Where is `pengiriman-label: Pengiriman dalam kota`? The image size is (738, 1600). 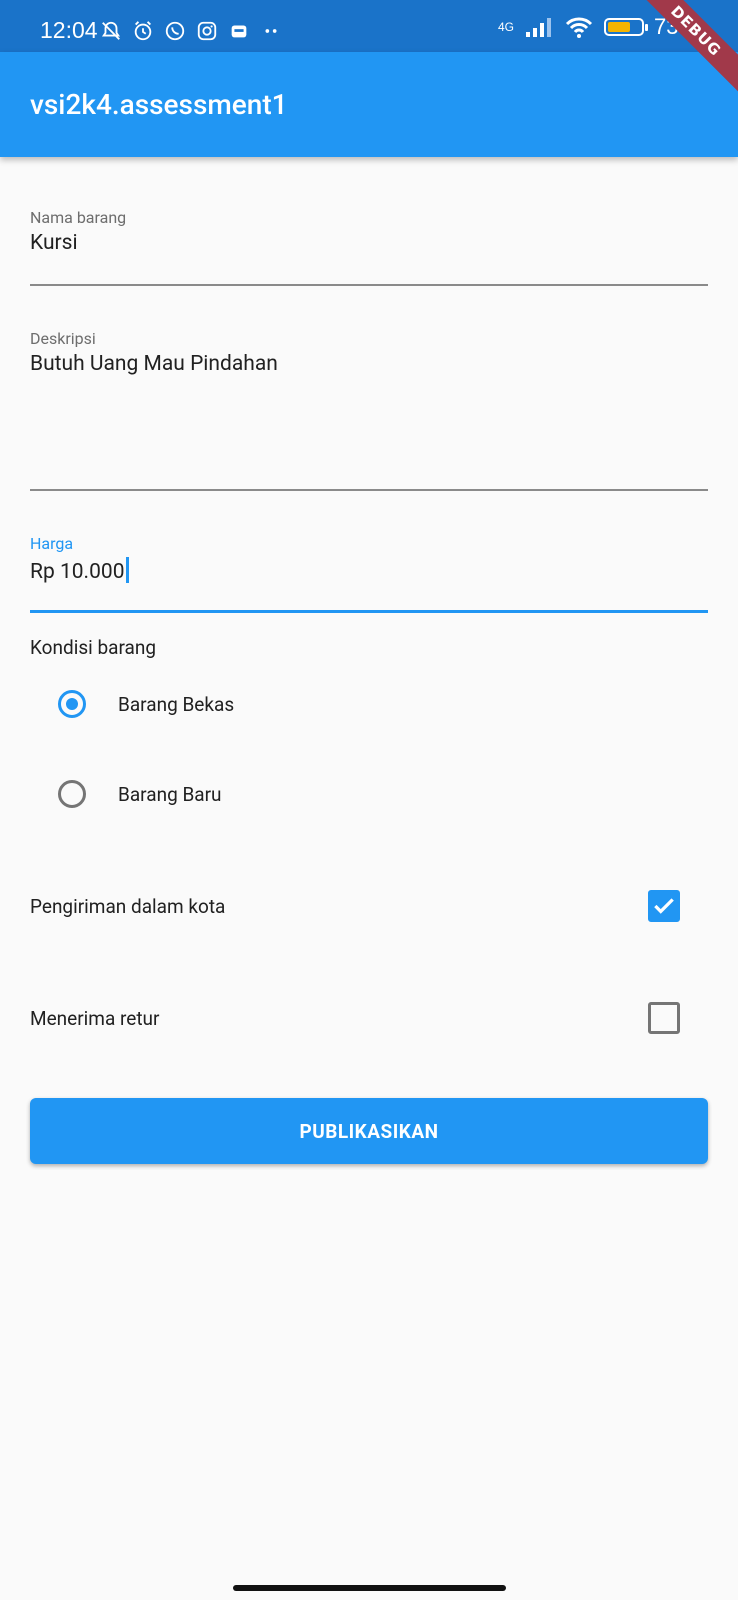
pengiriman-label: Pengiriman dalam kota is located at coordinates (128, 906).